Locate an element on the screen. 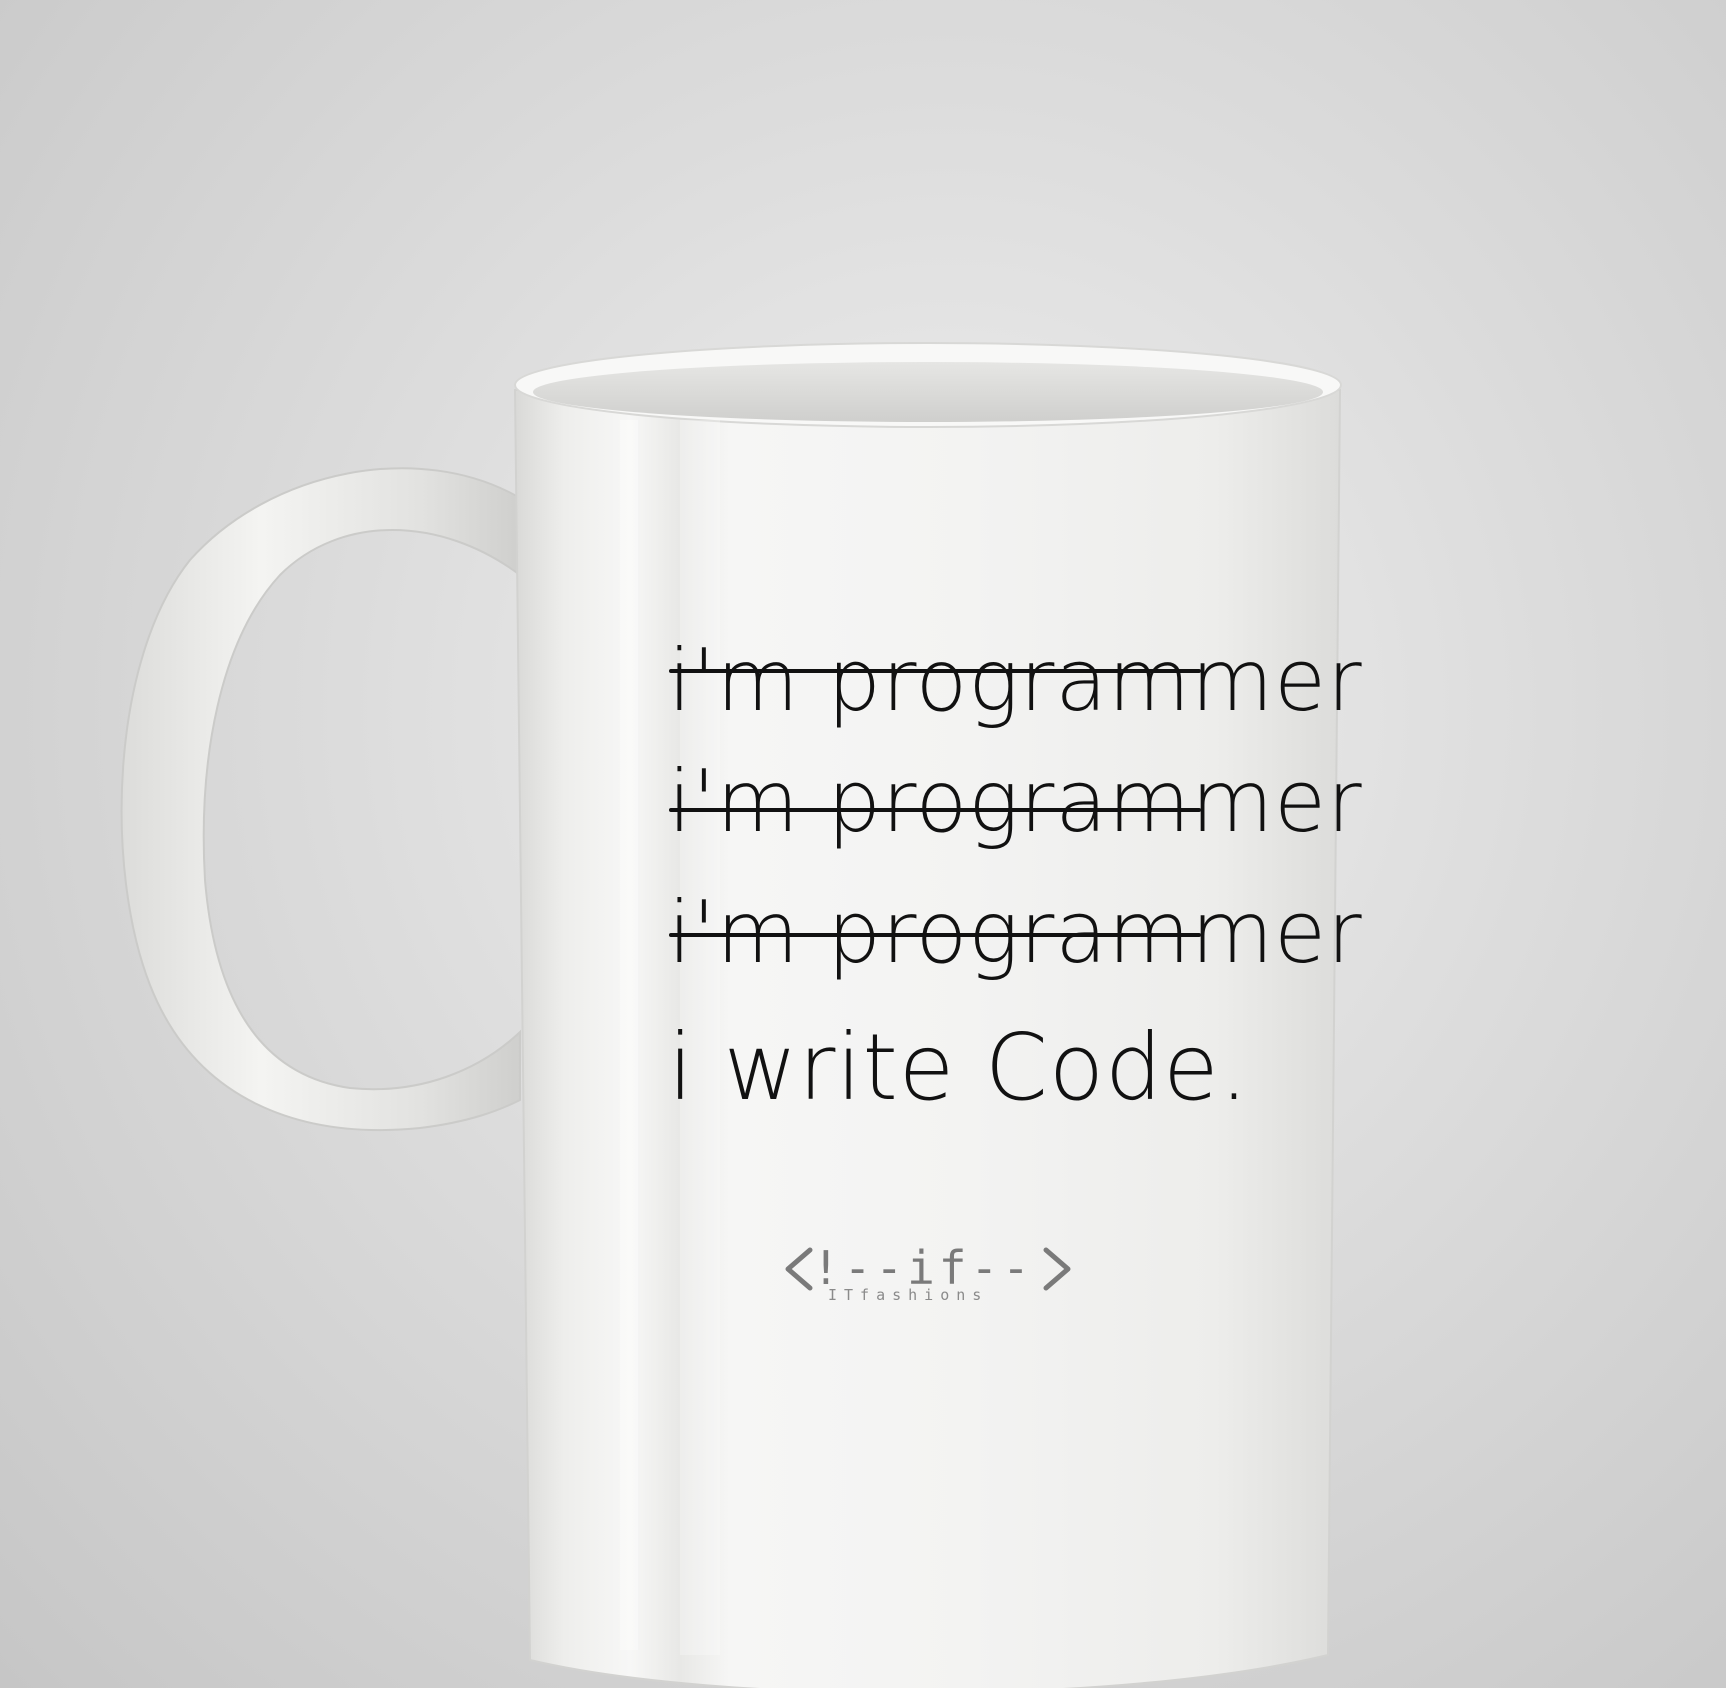 The height and width of the screenshot is (1688, 1726). mug-handle is located at coordinates (320, 799).